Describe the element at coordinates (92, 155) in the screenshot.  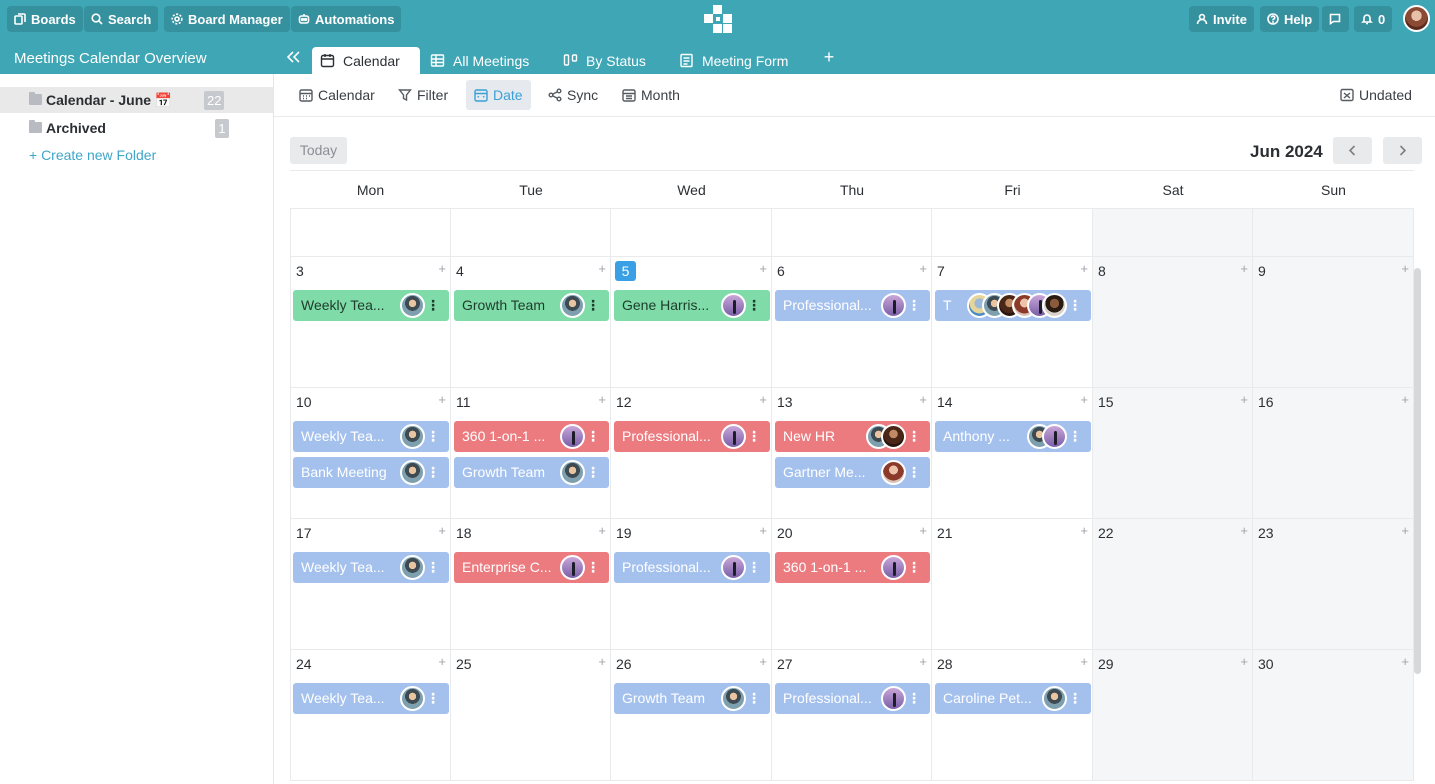
I see `create-folder-link: + Create new Folder` at that location.